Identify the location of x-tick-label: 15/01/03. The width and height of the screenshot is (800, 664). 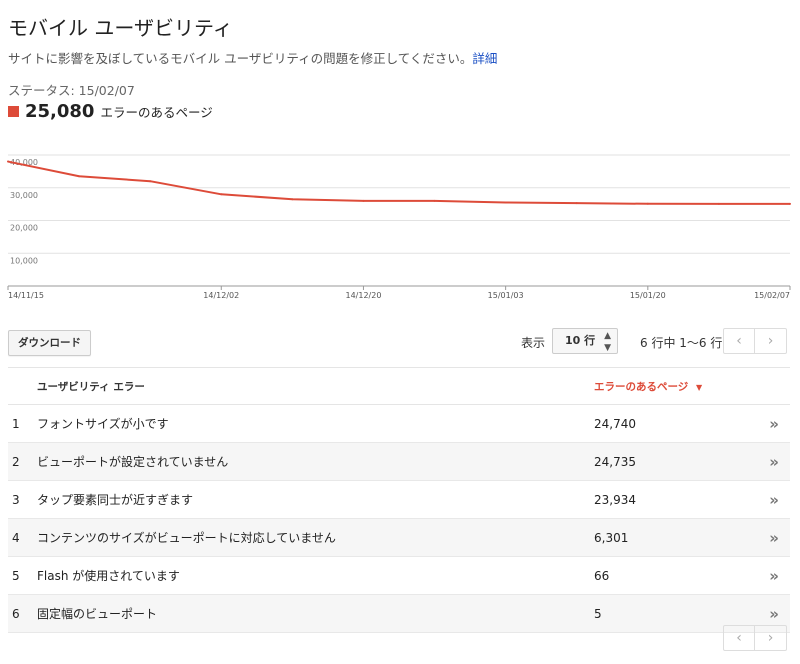
(506, 295).